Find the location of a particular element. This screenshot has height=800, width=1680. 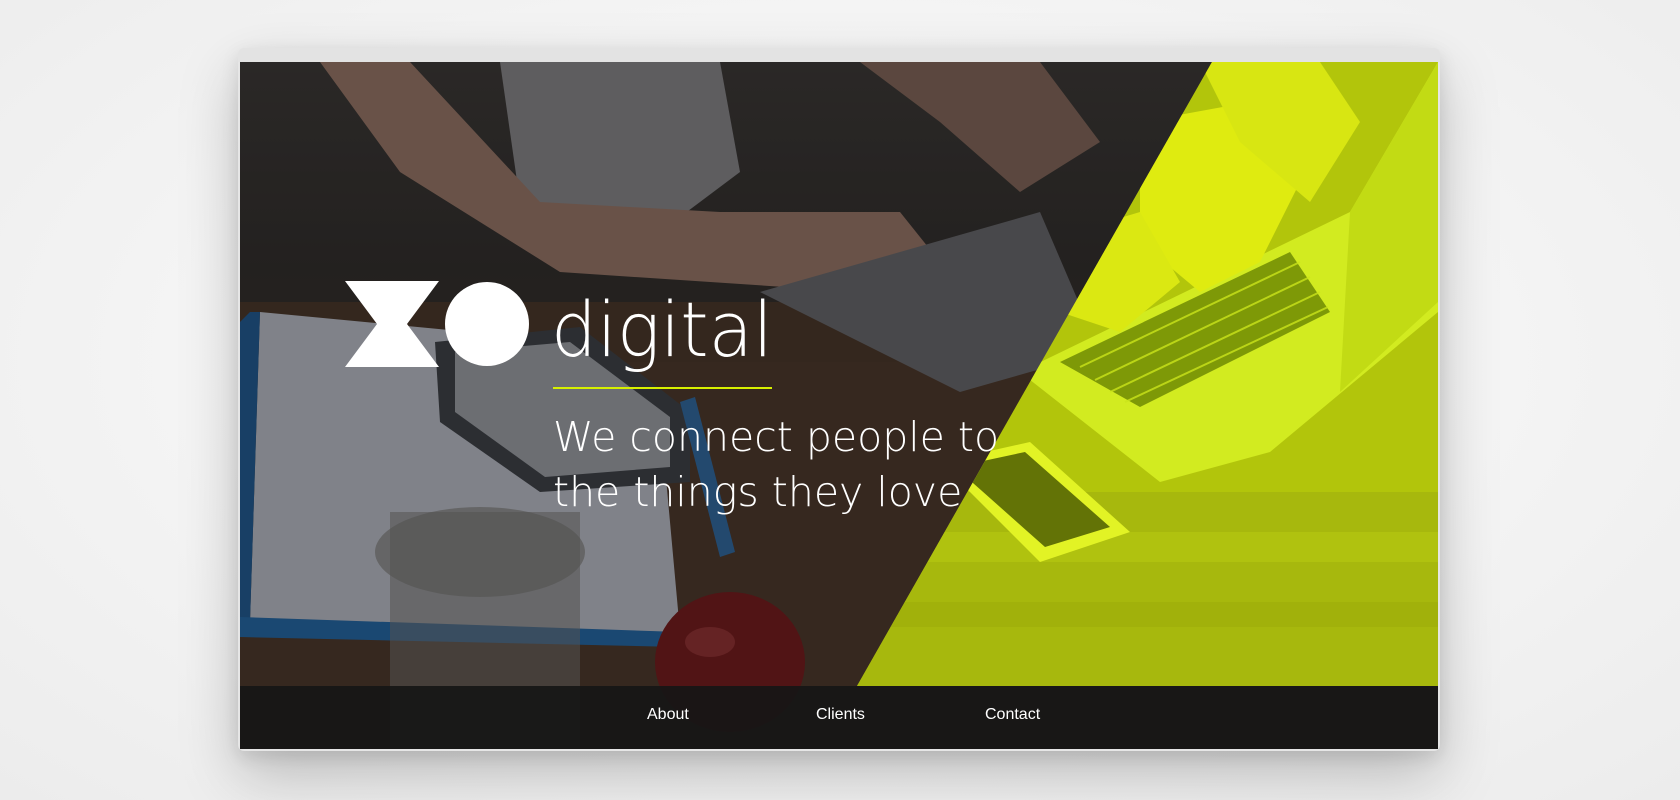

nav-link-clients: Clients is located at coordinates (840, 715).